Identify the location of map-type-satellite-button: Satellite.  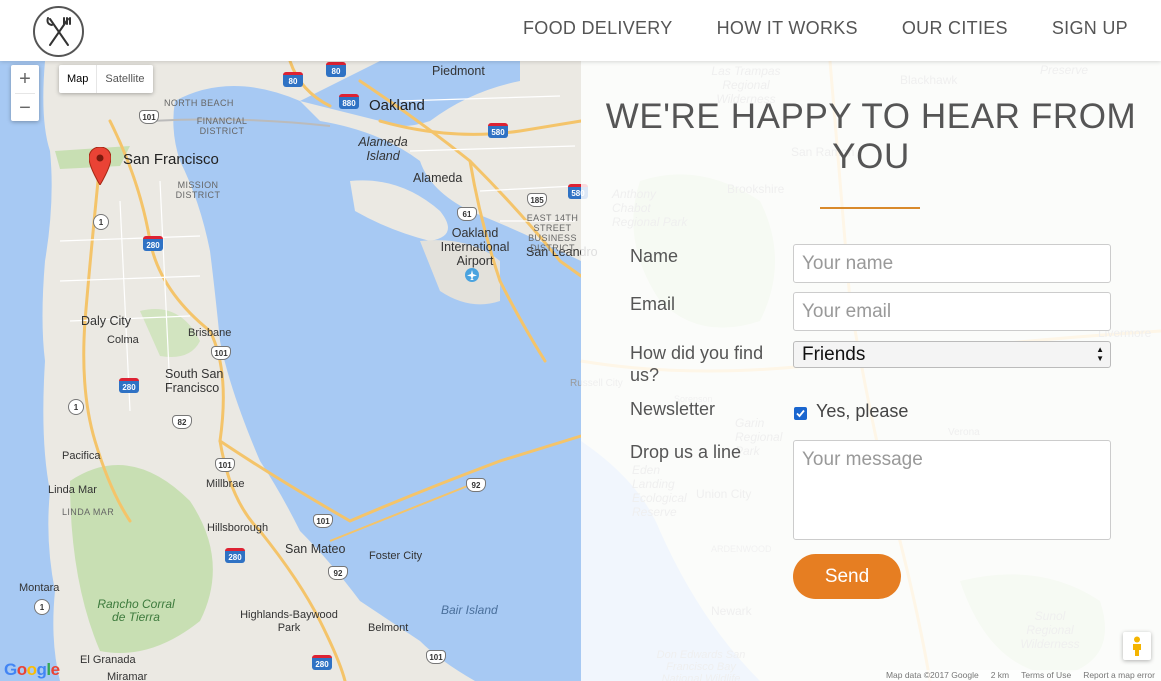
(124, 79).